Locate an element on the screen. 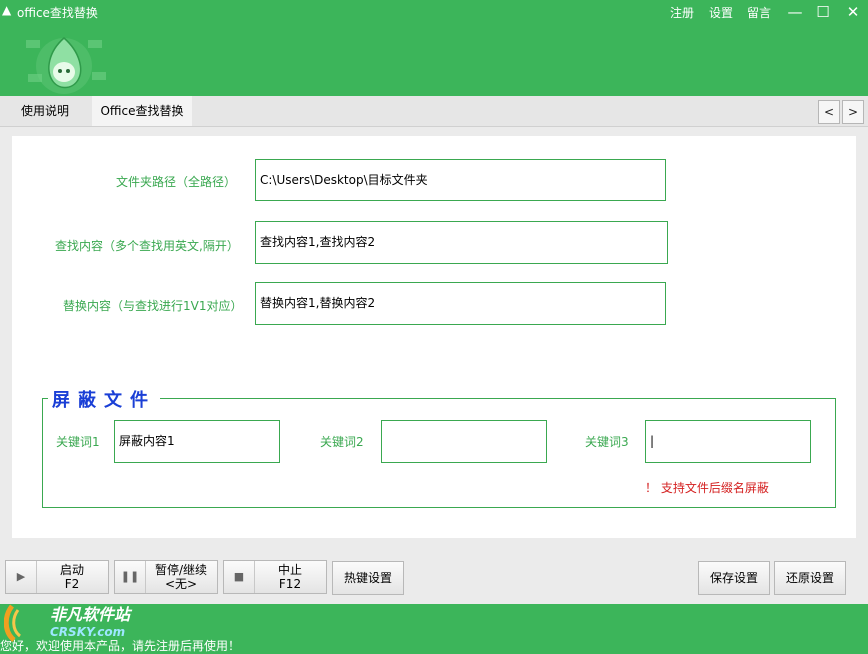 Image resolution: width=868 pixels, height=654 pixels. stop-label: 中止 is located at coordinates (289, 570).